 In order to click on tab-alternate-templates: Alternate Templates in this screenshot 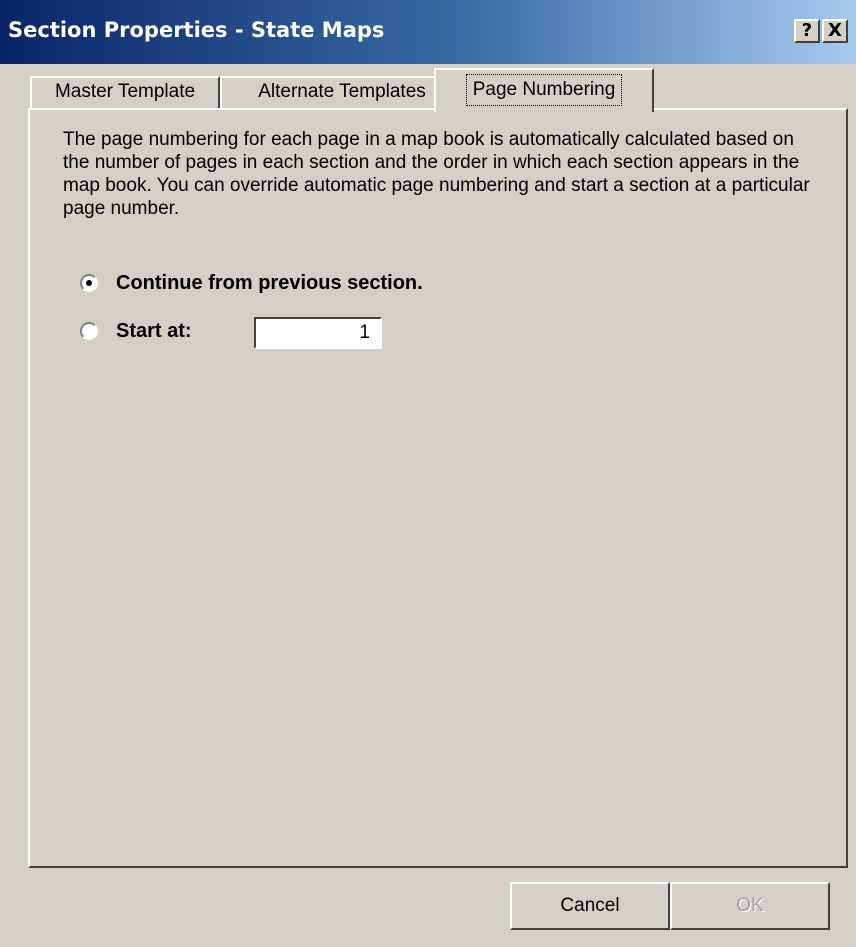, I will do `click(342, 92)`.